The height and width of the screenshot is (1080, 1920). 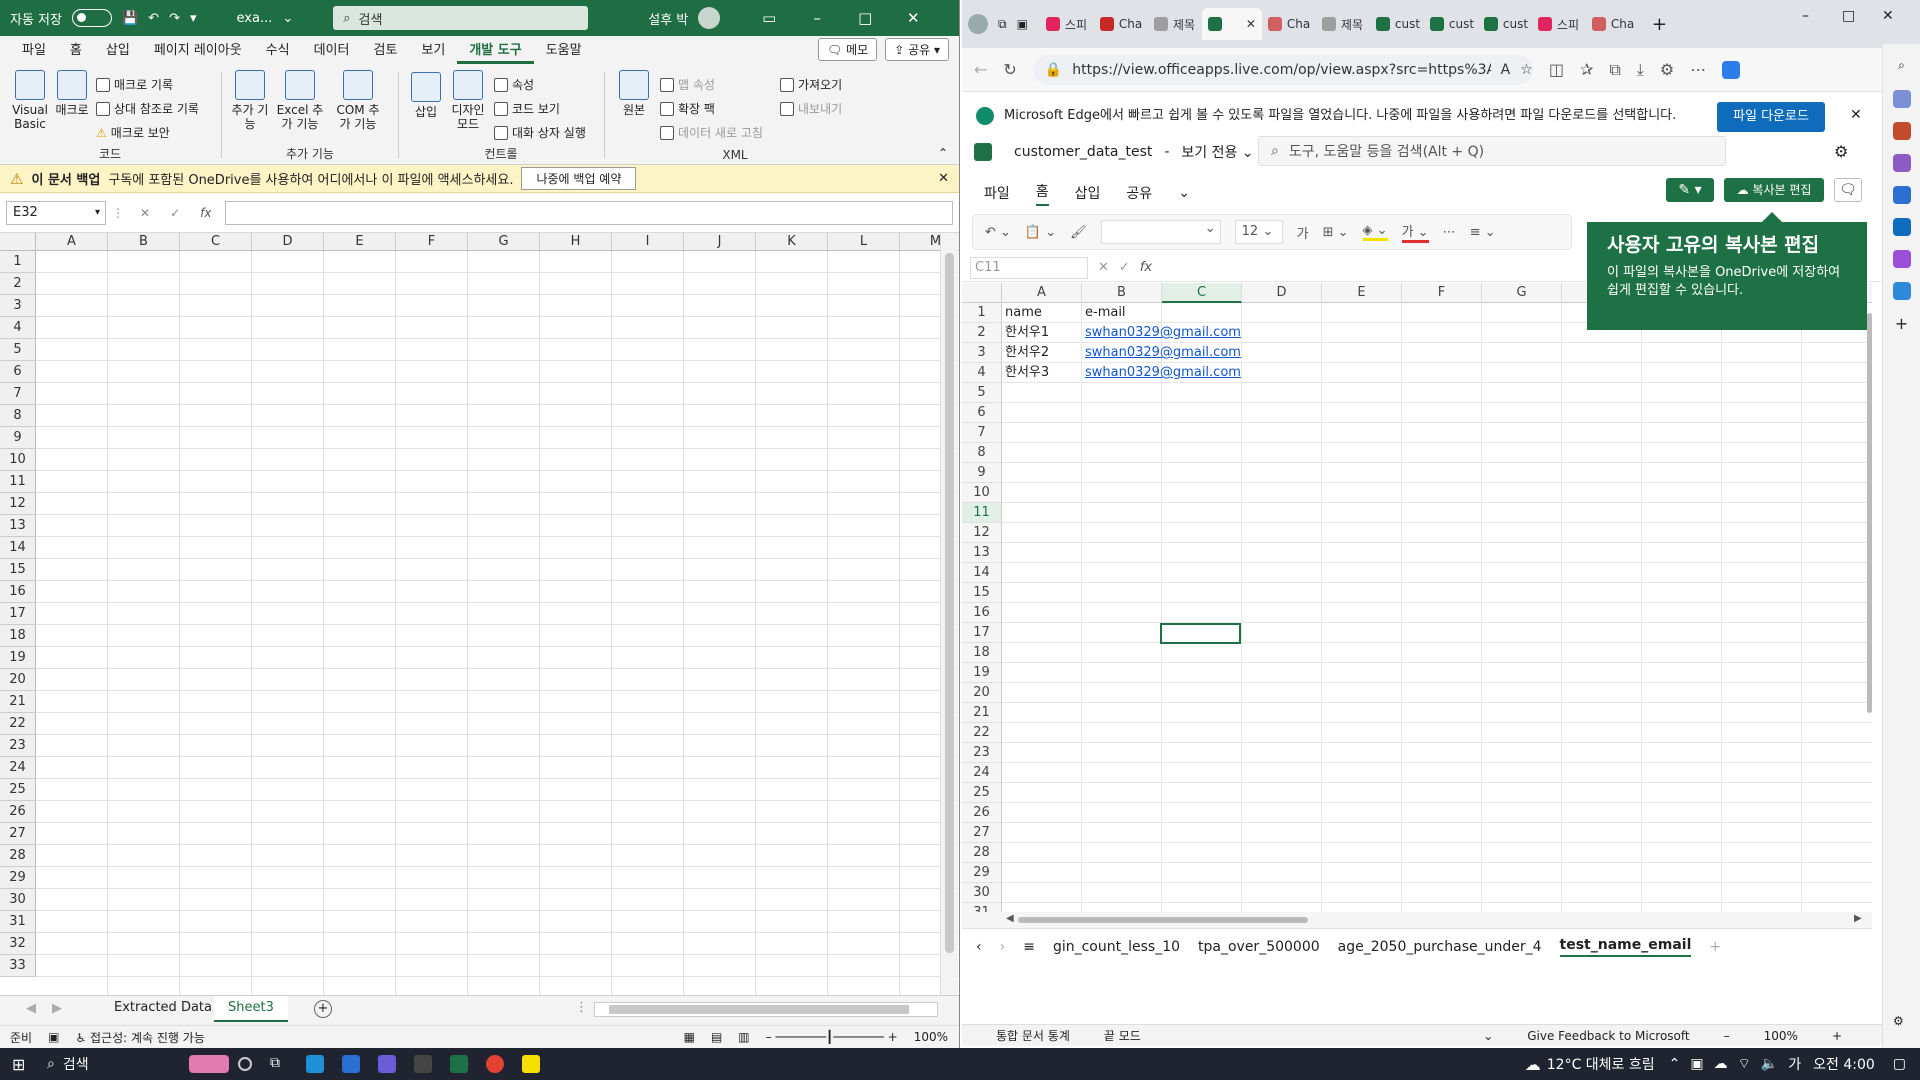 What do you see at coordinates (1744, 1064) in the screenshot?
I see `network-icon: ⌔` at bounding box center [1744, 1064].